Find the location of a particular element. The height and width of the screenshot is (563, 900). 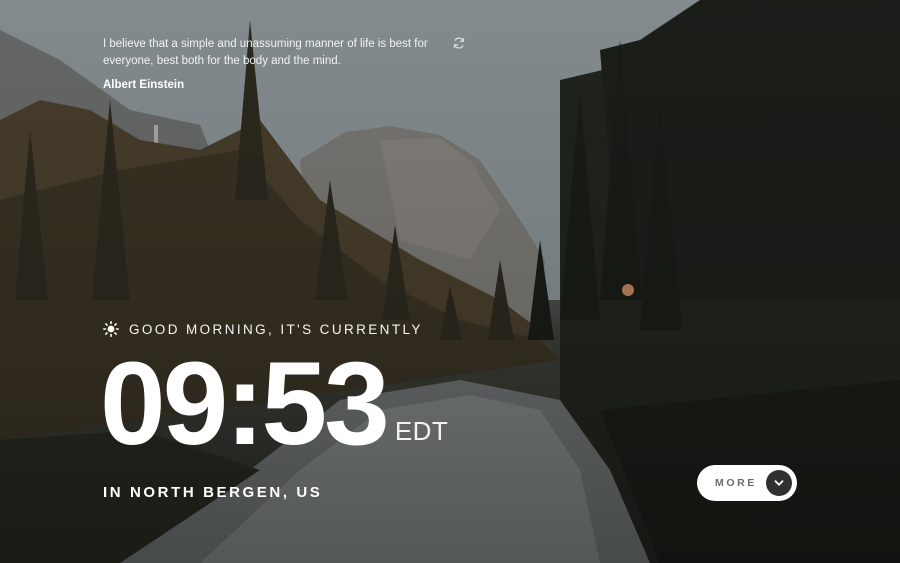

clock-time: 09:53 is located at coordinates (245, 404).